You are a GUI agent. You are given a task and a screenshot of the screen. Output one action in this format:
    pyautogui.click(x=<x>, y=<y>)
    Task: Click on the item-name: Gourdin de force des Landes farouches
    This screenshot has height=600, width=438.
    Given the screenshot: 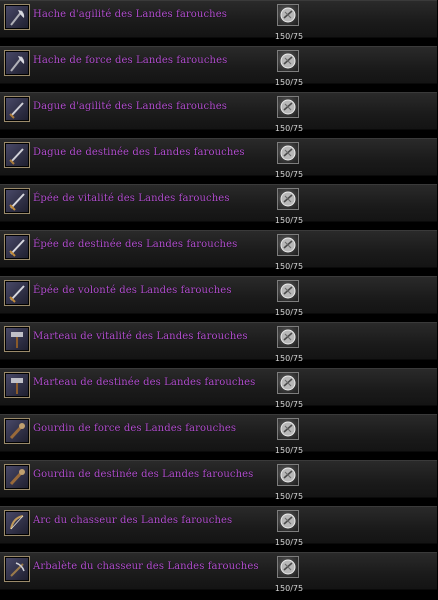 What is the action you would take?
    pyautogui.click(x=148, y=428)
    